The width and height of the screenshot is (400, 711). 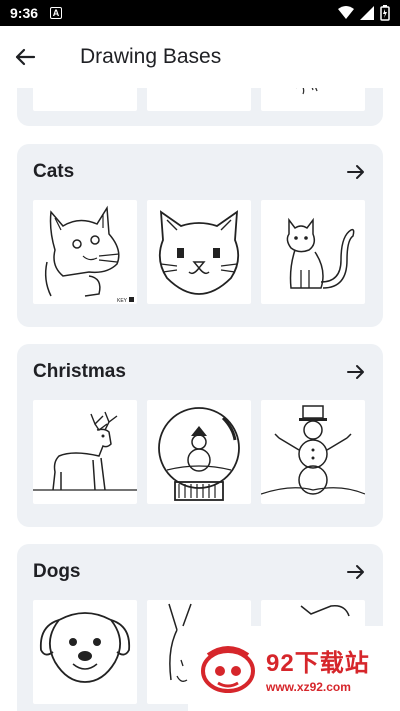 I want to click on arrow-left-icon, so click(x=25, y=57).